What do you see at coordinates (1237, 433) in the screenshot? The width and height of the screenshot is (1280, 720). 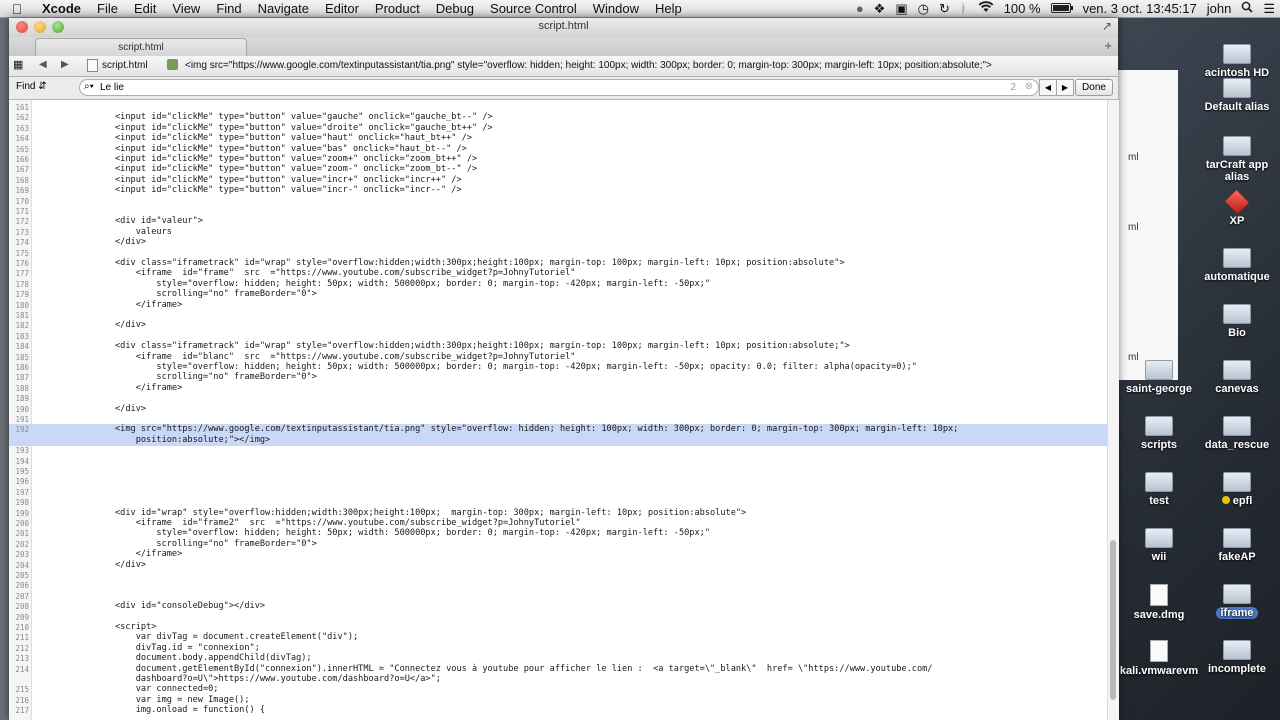 I see `desktop-icon: data_rescue` at bounding box center [1237, 433].